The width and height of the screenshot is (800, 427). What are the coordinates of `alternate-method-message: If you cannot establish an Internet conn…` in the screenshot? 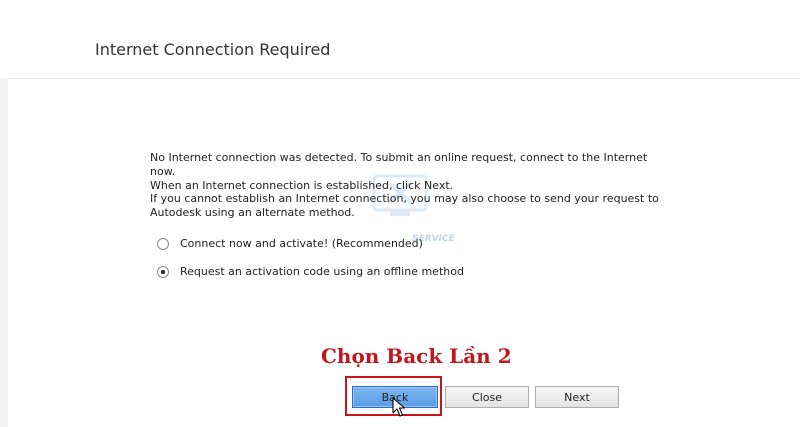 It's located at (410, 206).